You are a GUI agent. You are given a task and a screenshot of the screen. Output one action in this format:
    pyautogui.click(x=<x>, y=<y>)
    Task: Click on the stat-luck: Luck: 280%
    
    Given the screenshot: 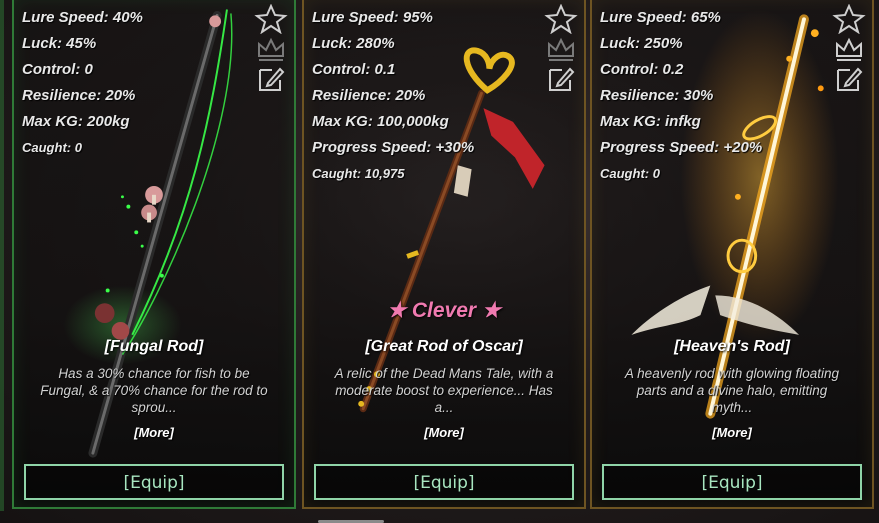 What is the action you would take?
    pyautogui.click(x=353, y=43)
    